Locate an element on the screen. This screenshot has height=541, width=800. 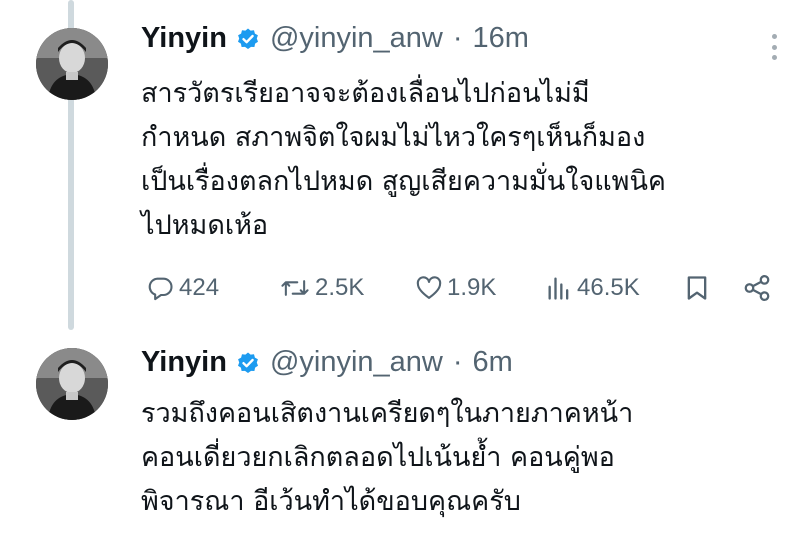
like-button: 1.9K is located at coordinates (455, 288).